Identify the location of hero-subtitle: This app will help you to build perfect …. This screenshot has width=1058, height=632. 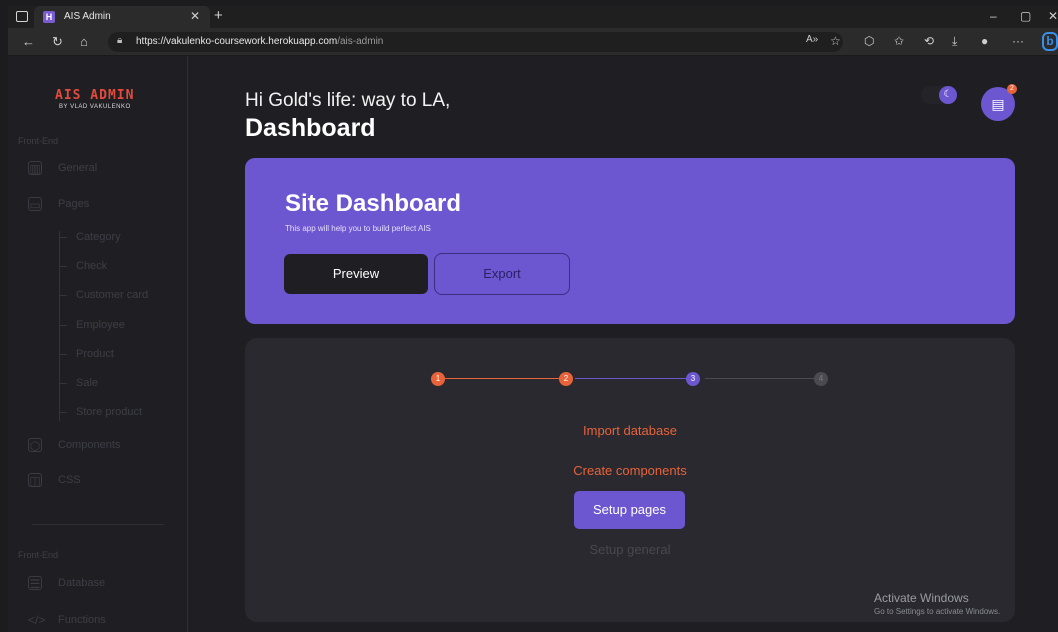
(358, 228).